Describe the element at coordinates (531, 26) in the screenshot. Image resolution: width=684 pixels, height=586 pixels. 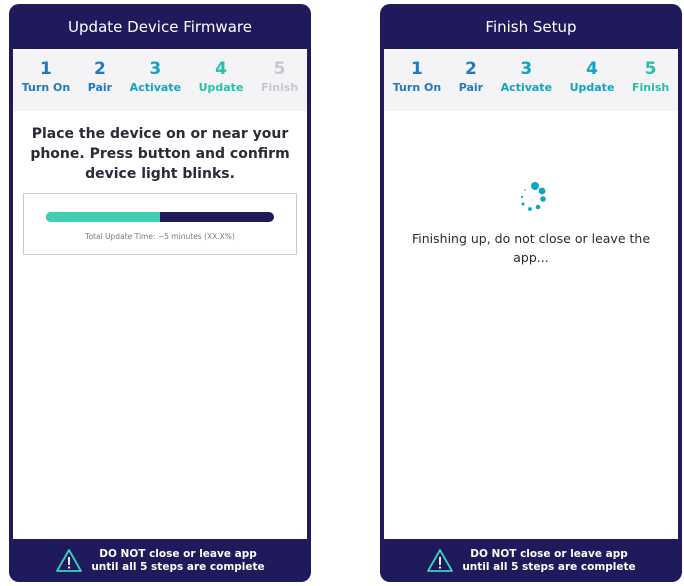
I see `screen-title: Finish Setup` at that location.